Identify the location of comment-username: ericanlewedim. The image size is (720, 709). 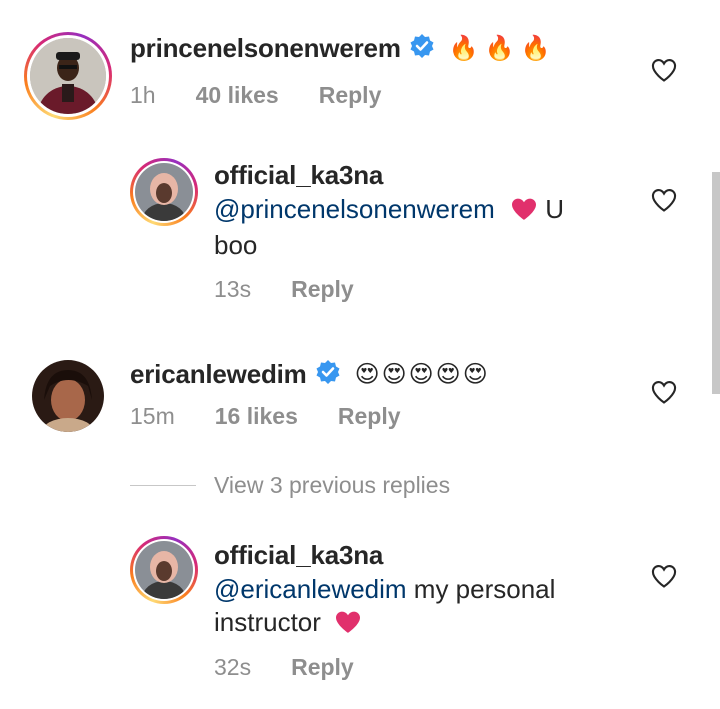
(218, 374).